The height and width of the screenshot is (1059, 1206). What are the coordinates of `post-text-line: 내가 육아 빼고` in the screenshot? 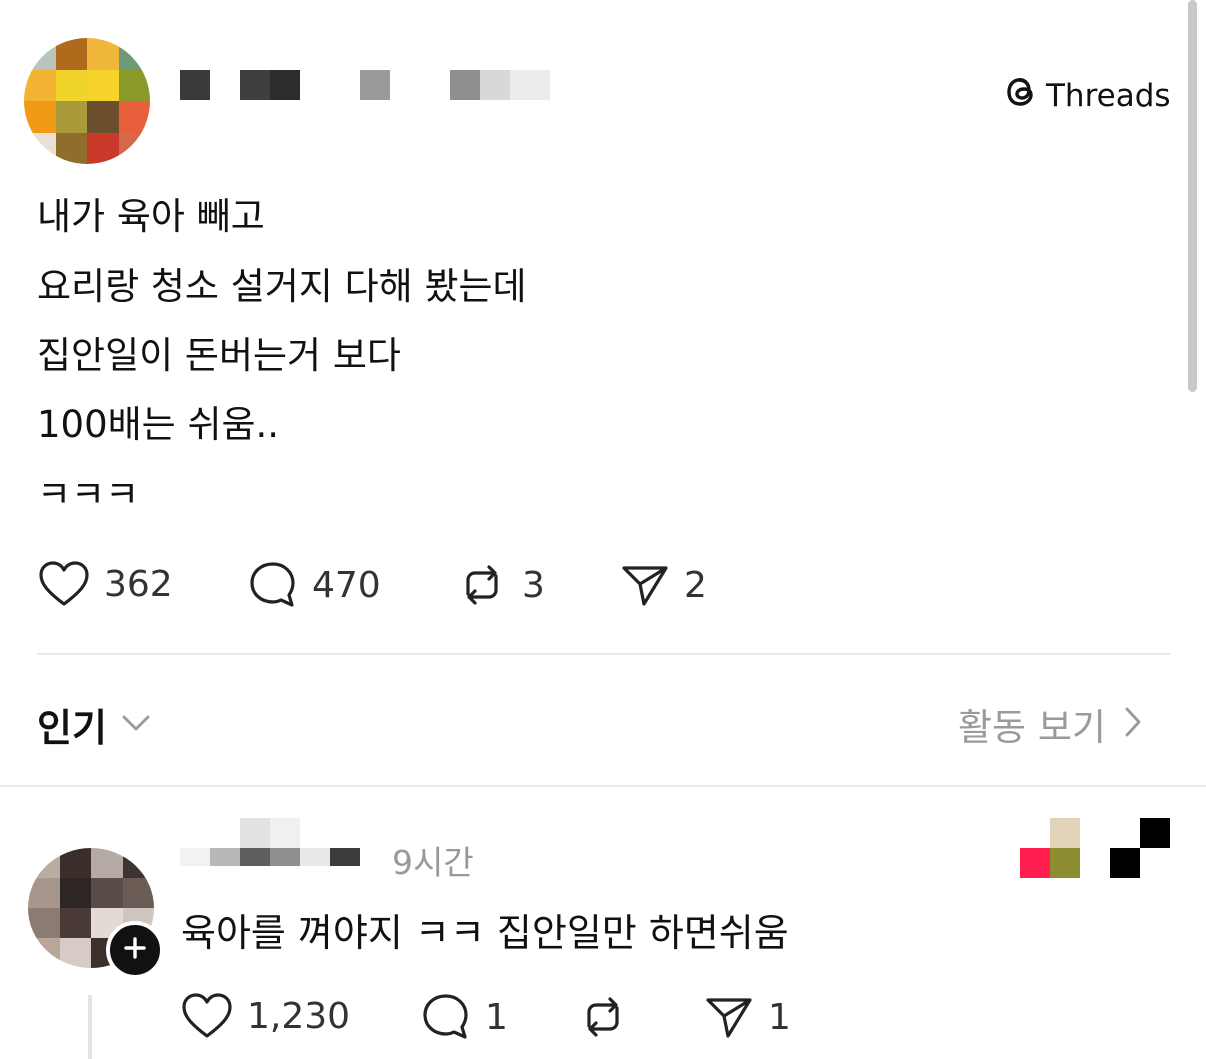 It's located at (151, 216).